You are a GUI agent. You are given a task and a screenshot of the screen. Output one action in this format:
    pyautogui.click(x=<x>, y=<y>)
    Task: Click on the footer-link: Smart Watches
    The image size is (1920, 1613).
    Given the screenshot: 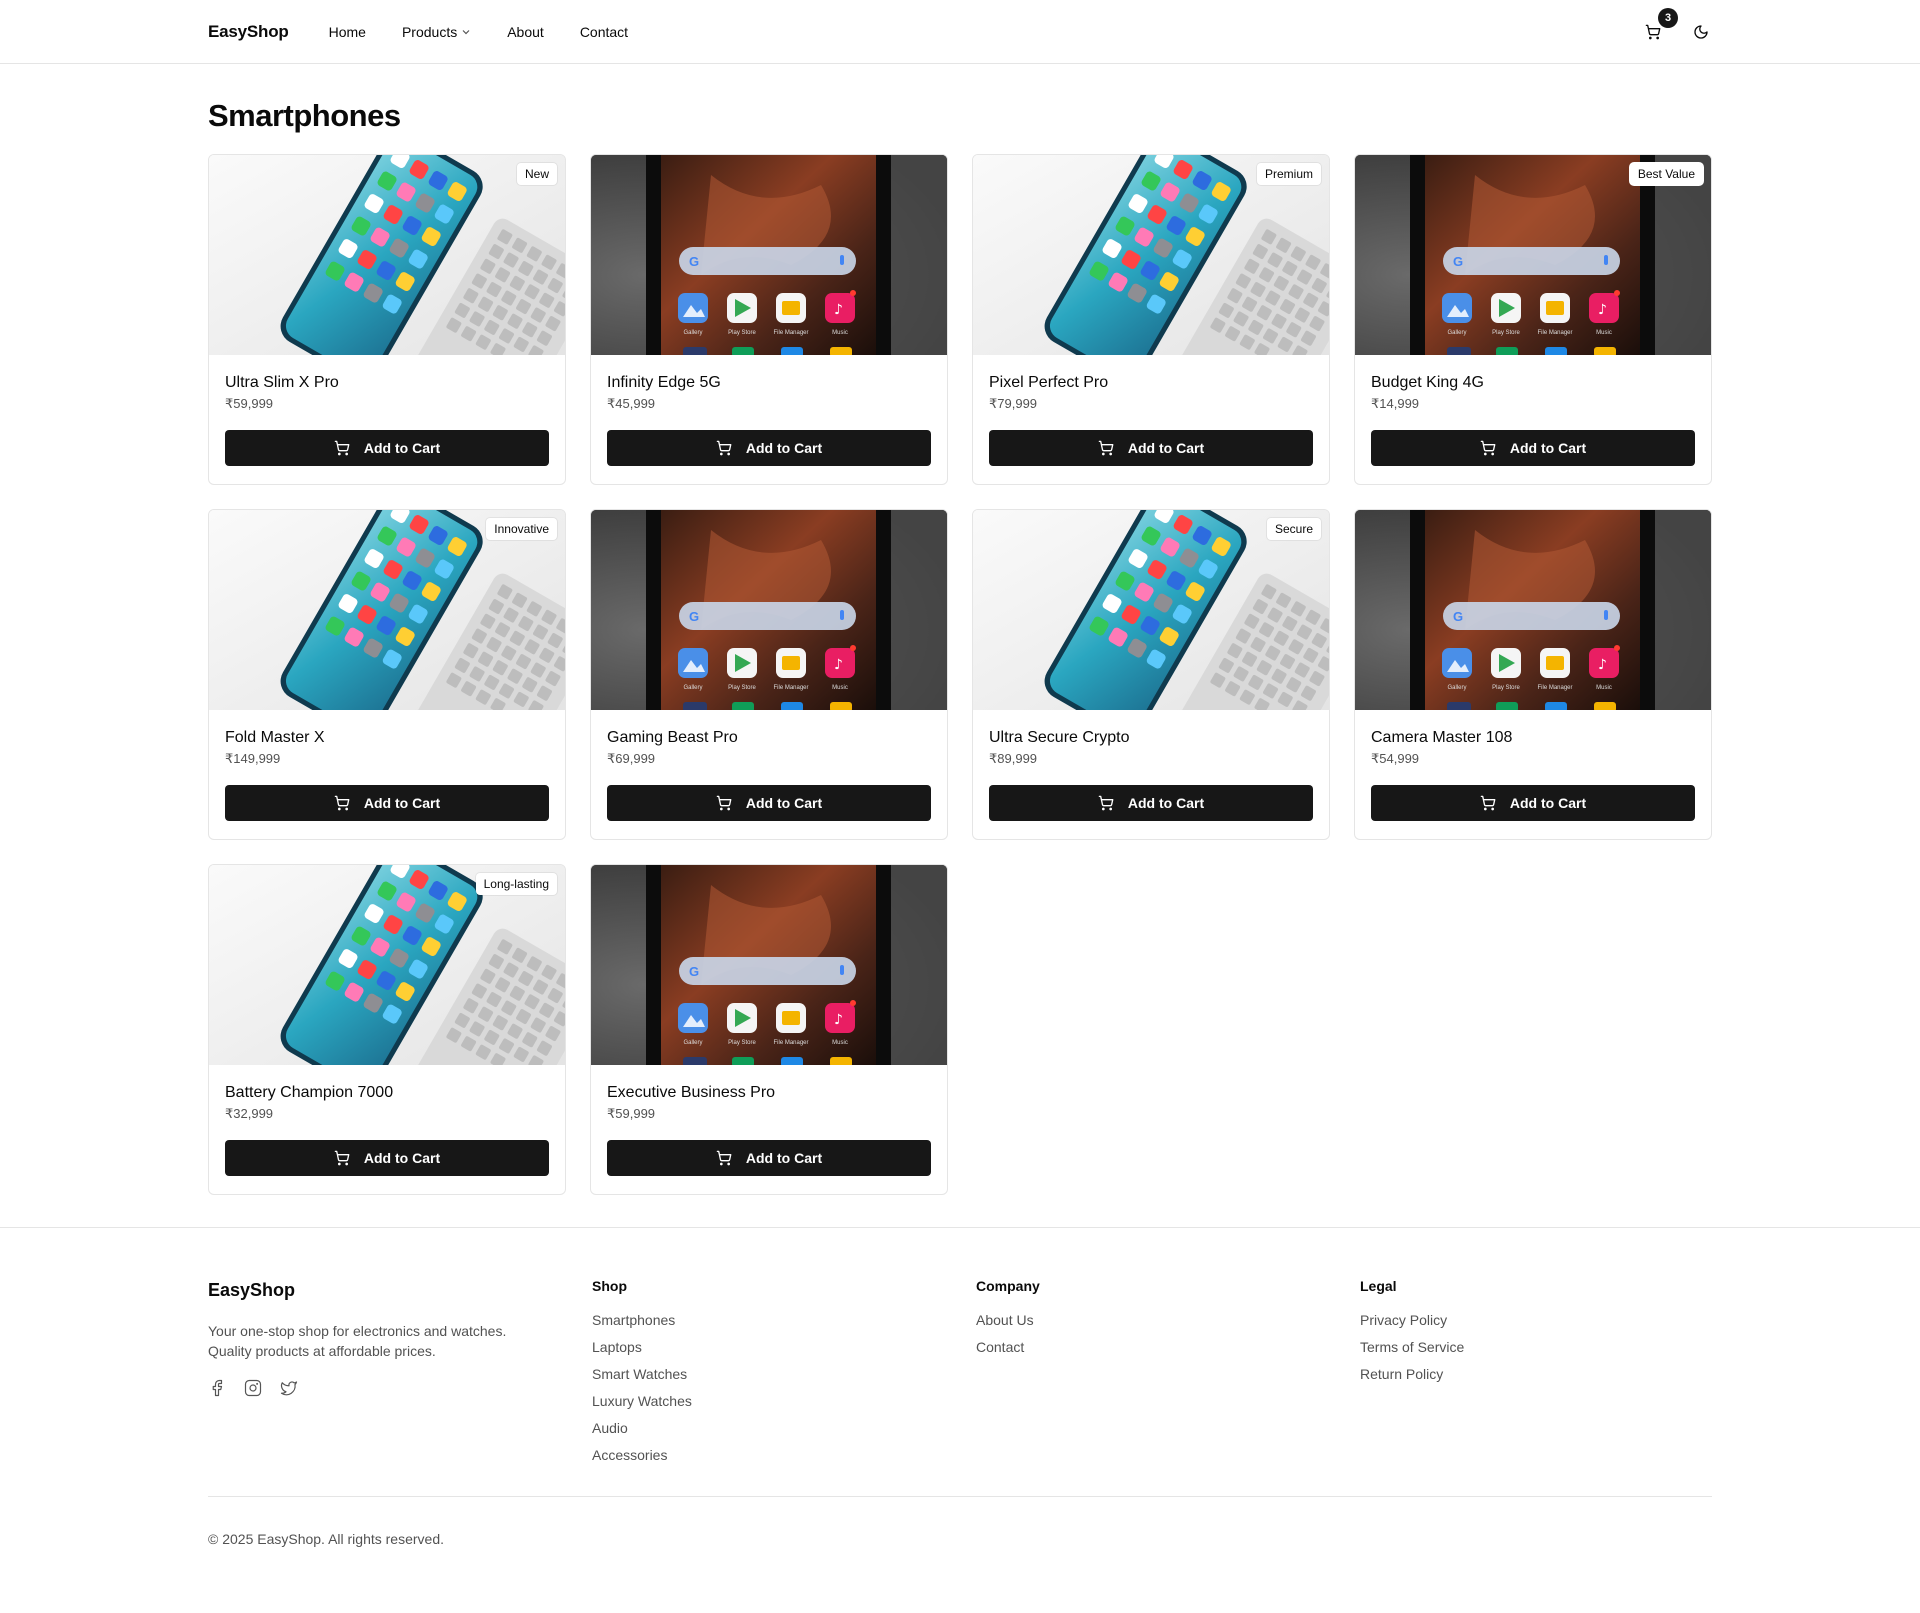 What is the action you would take?
    pyautogui.click(x=784, y=1374)
    